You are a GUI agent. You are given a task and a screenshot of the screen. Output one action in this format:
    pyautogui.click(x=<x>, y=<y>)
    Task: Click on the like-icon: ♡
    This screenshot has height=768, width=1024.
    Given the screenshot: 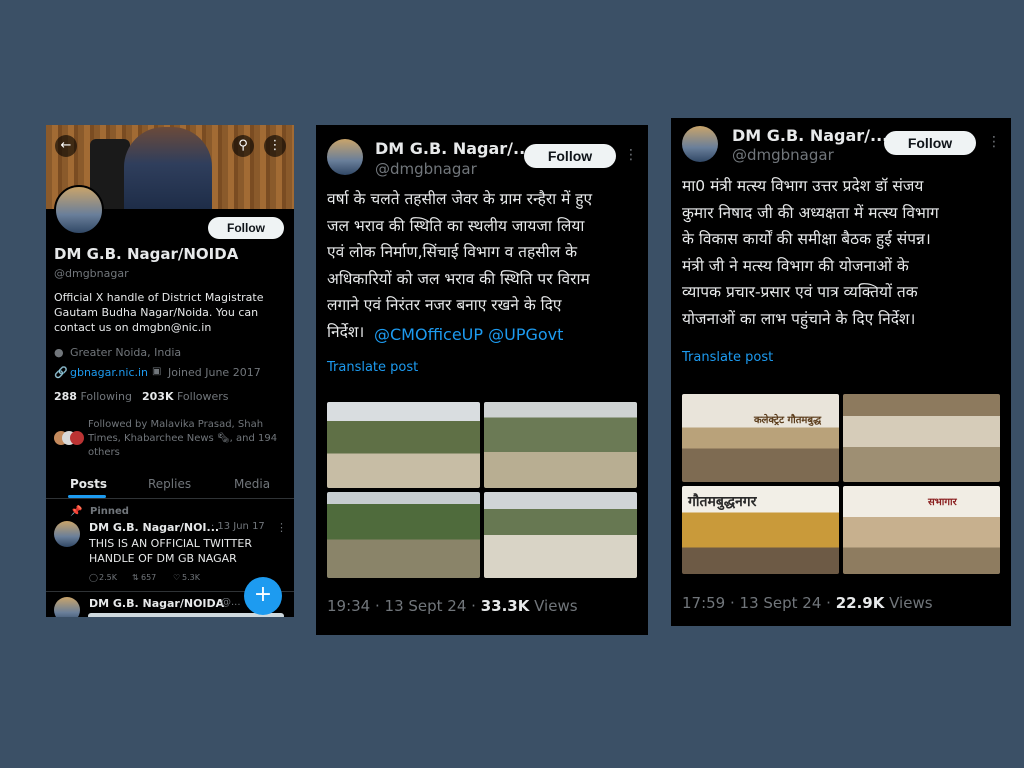 What is the action you would take?
    pyautogui.click(x=176, y=577)
    